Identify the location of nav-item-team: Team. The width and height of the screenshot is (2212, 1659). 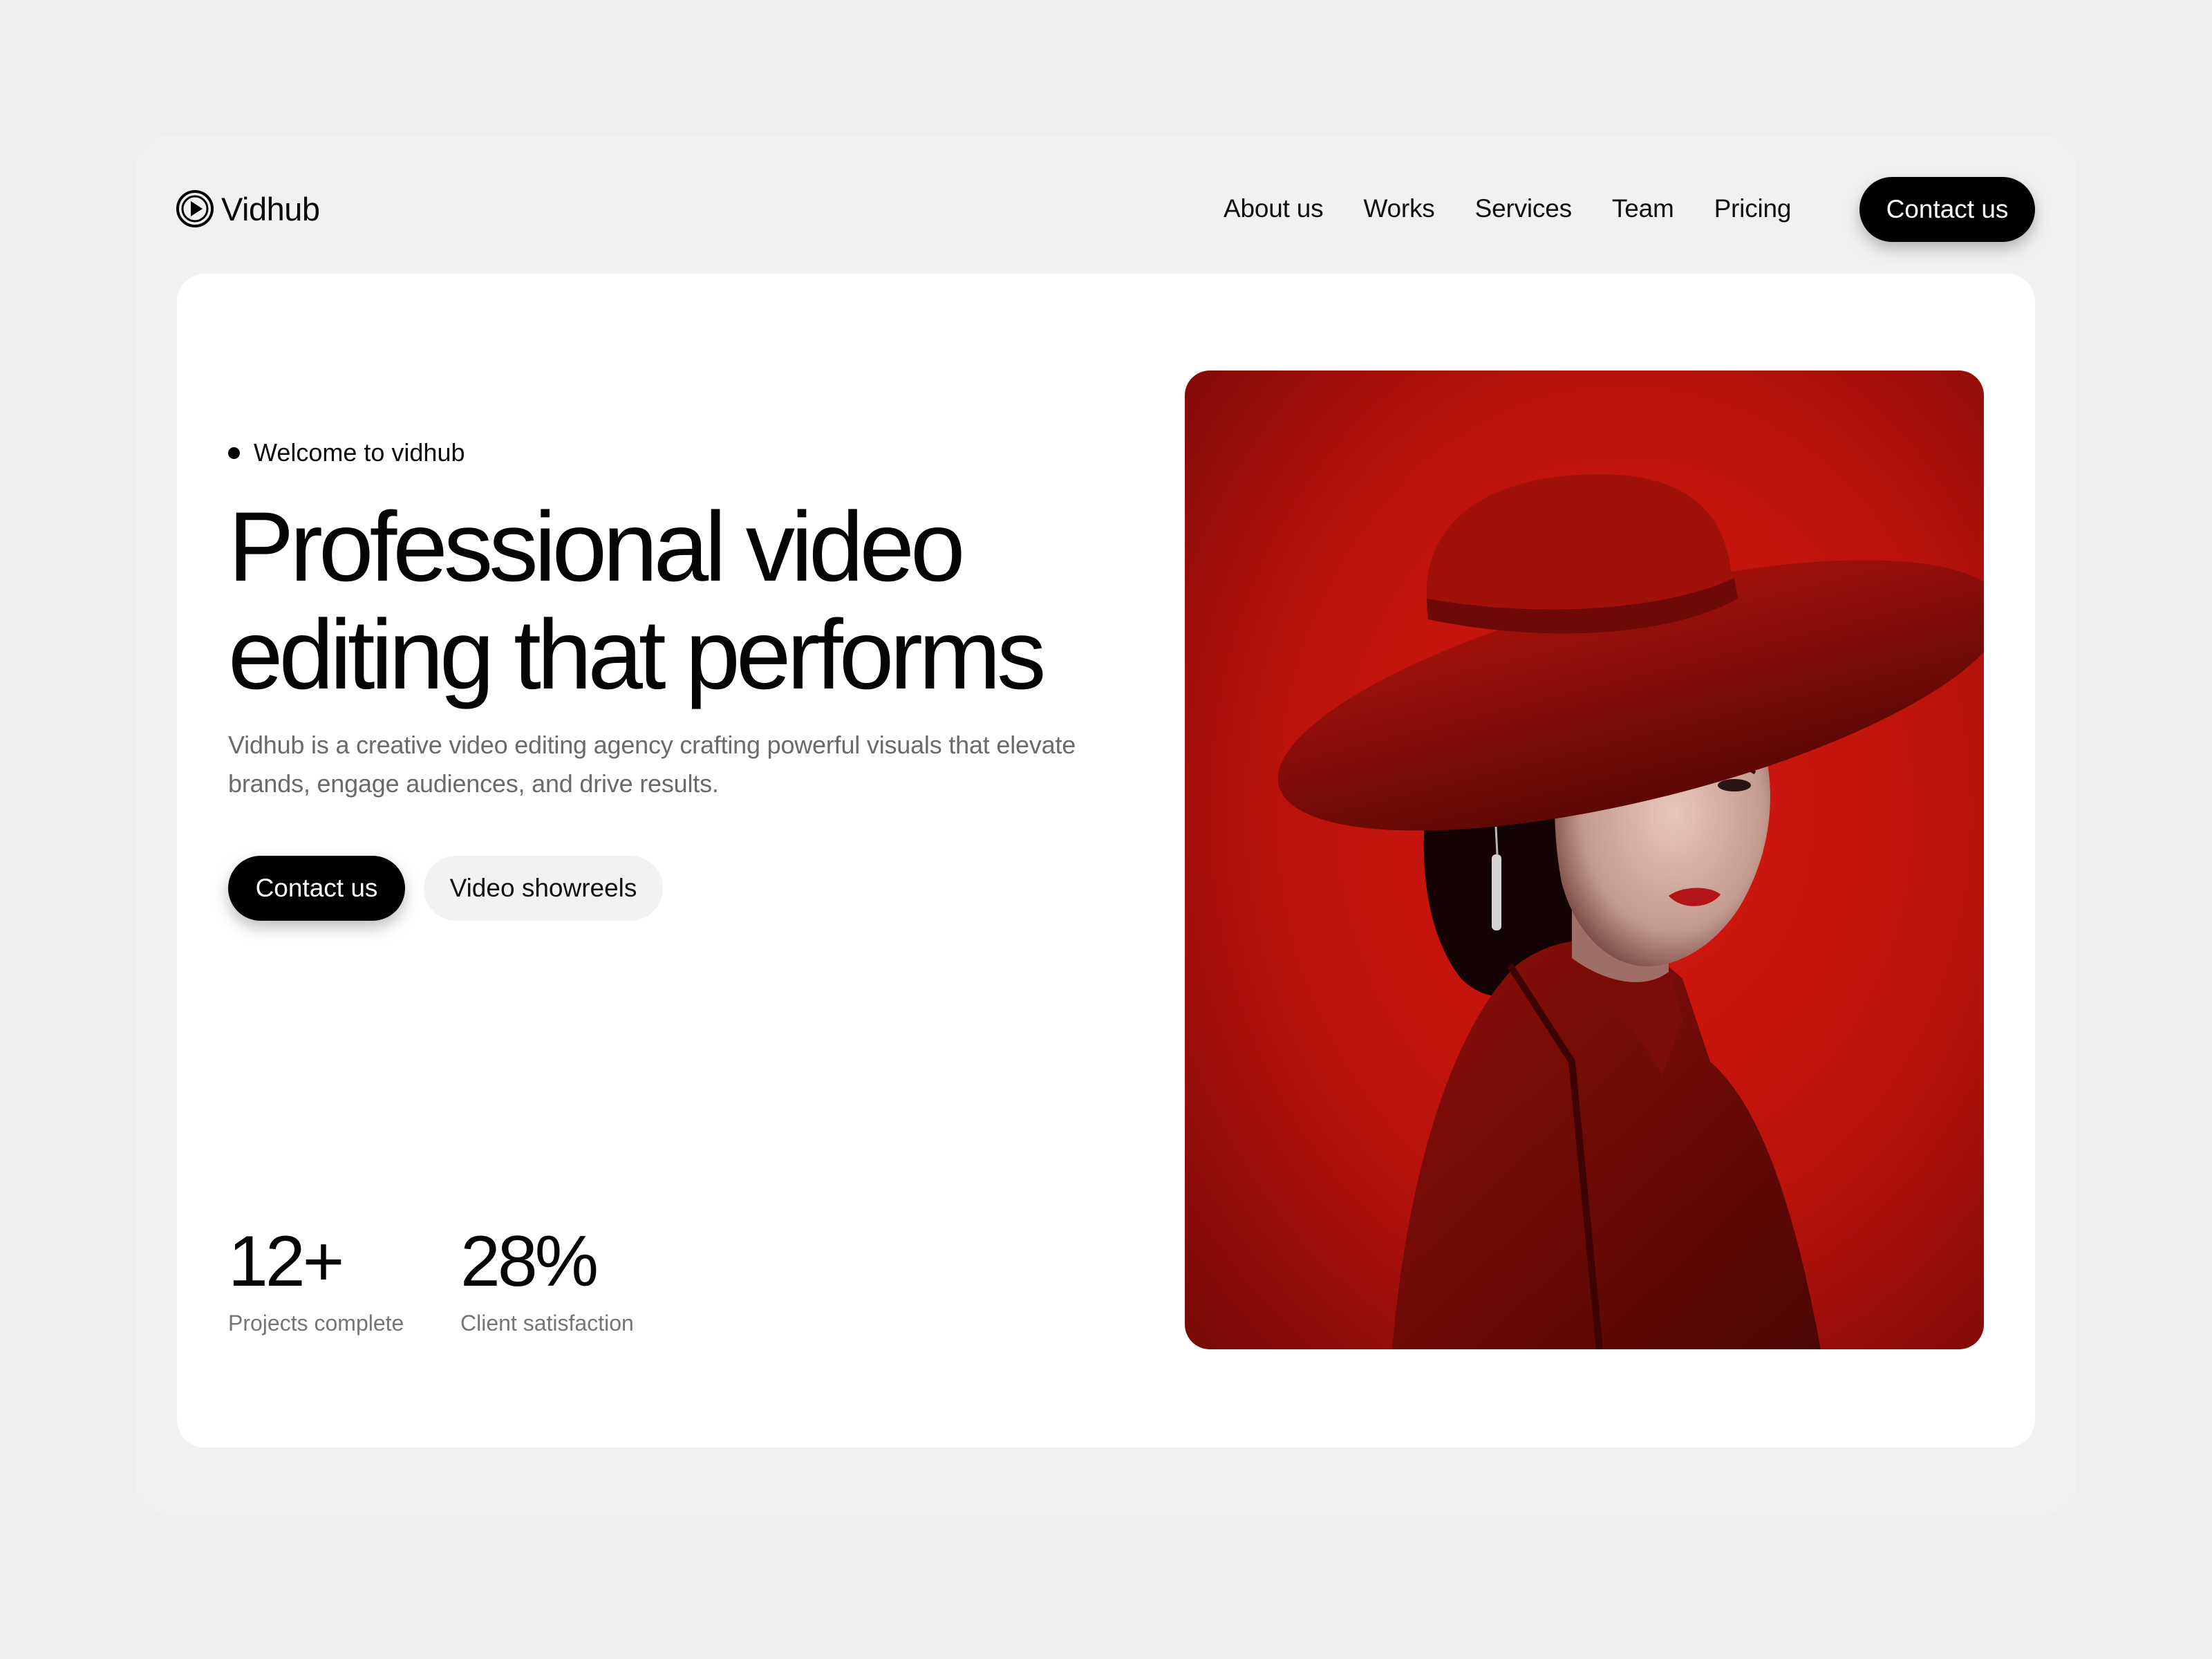
(1643, 208).